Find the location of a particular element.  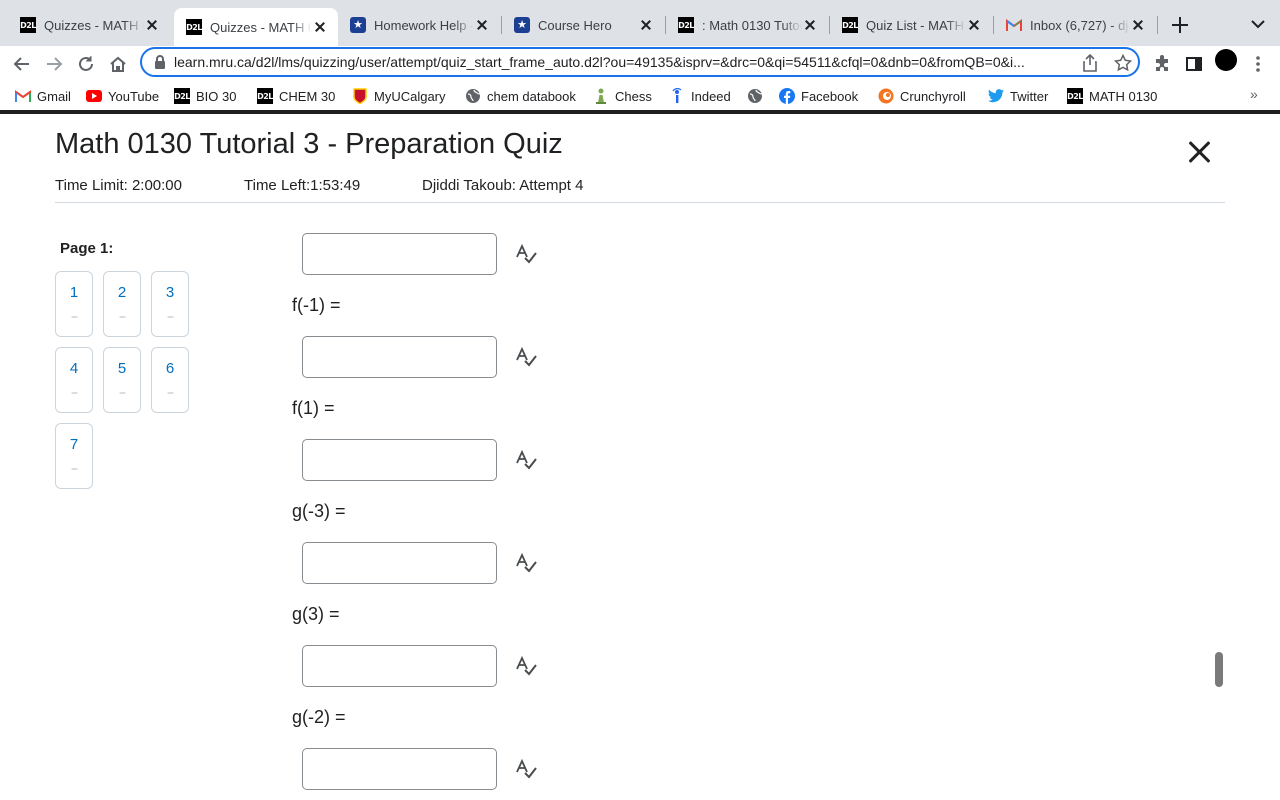

bookmark-twitter: Twitter is located at coordinates (1018, 96).